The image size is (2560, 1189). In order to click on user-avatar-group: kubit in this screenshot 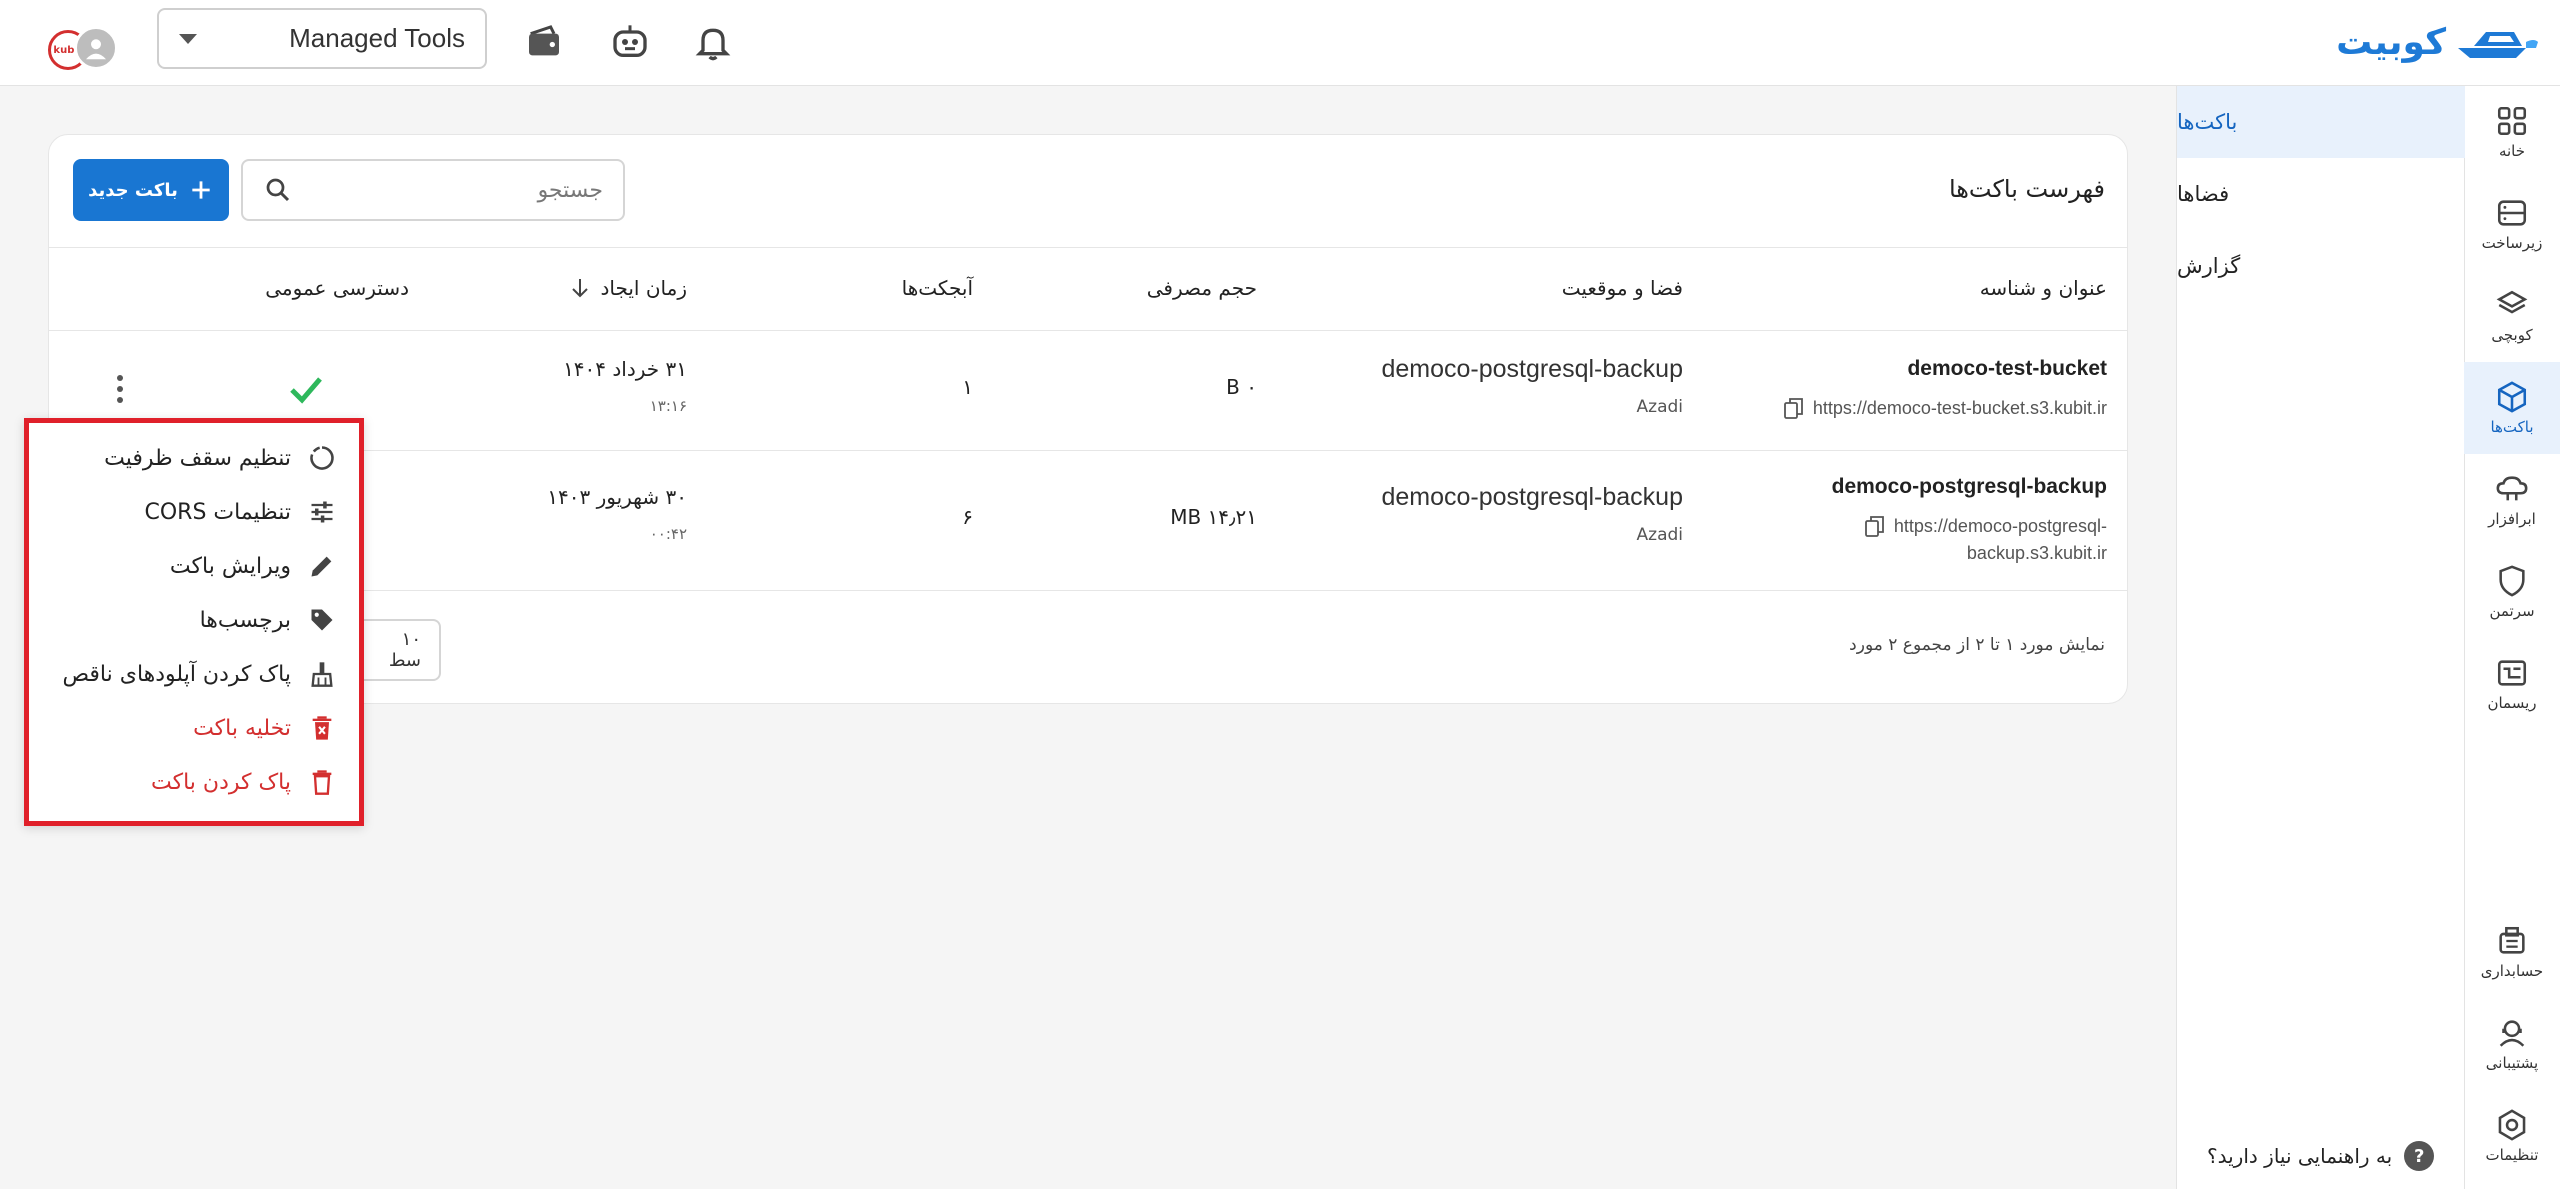, I will do `click(82, 42)`.